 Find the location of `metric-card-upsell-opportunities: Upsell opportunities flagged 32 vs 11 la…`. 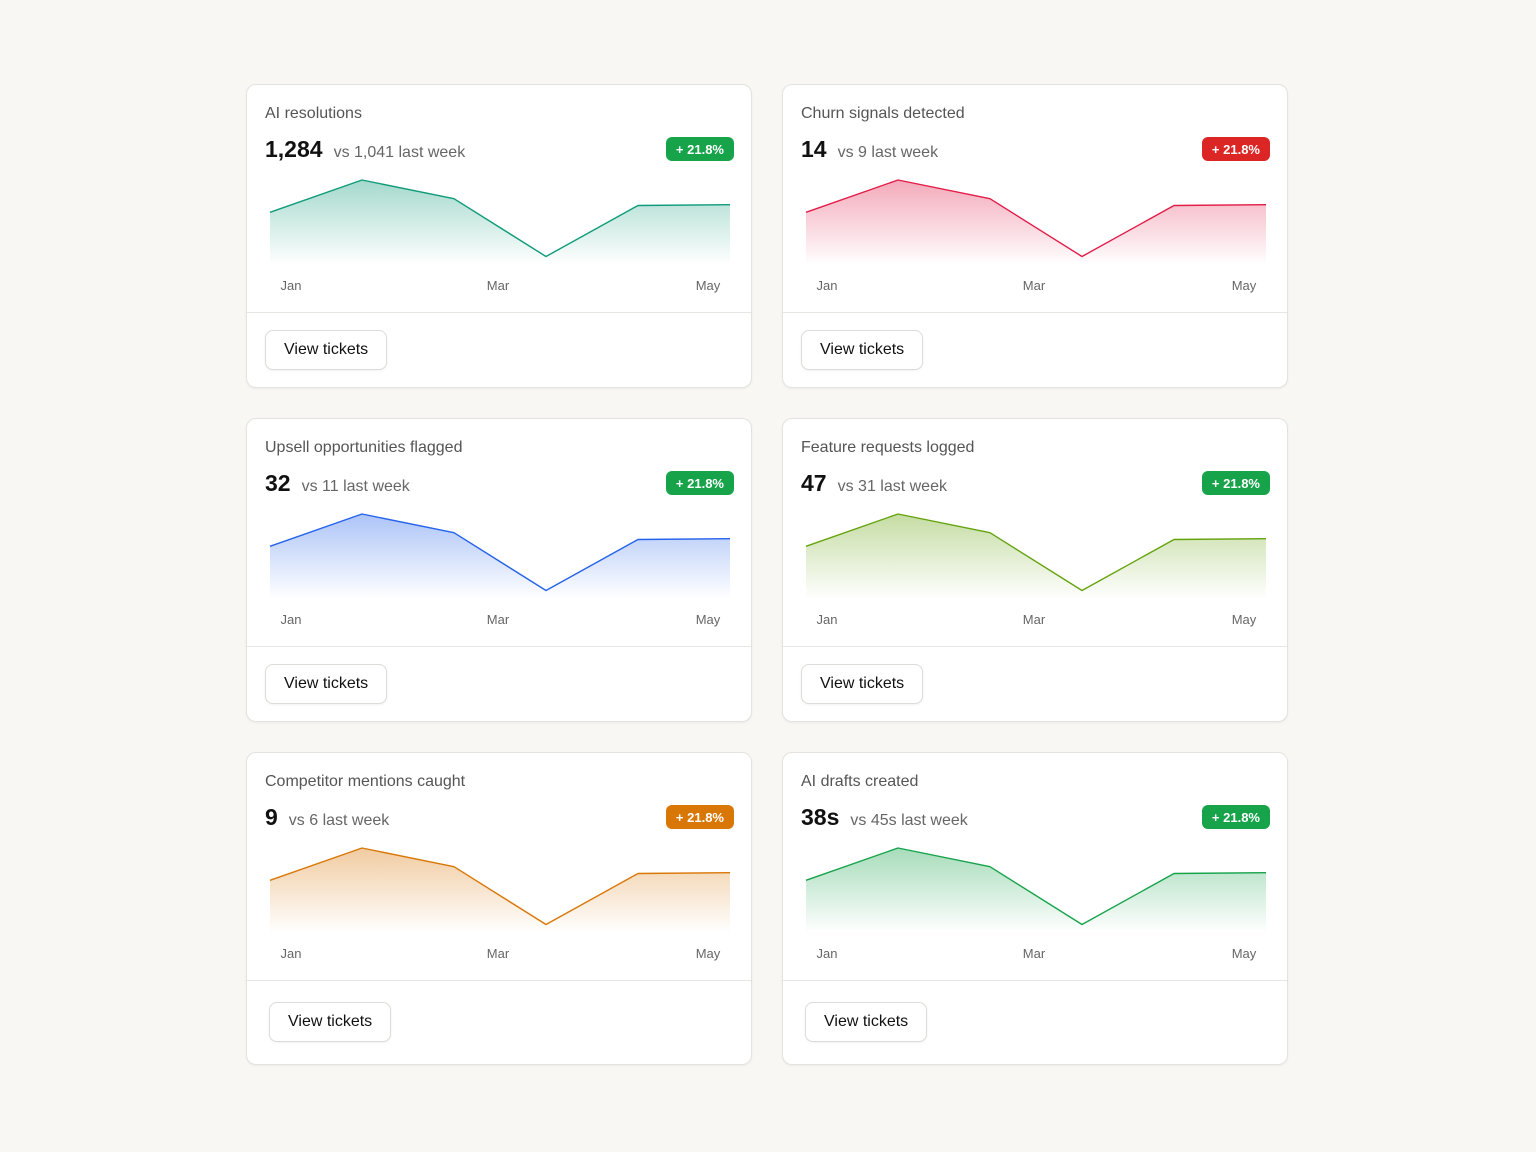

metric-card-upsell-opportunities: Upsell opportunities flagged 32 vs 11 la… is located at coordinates (499, 570).